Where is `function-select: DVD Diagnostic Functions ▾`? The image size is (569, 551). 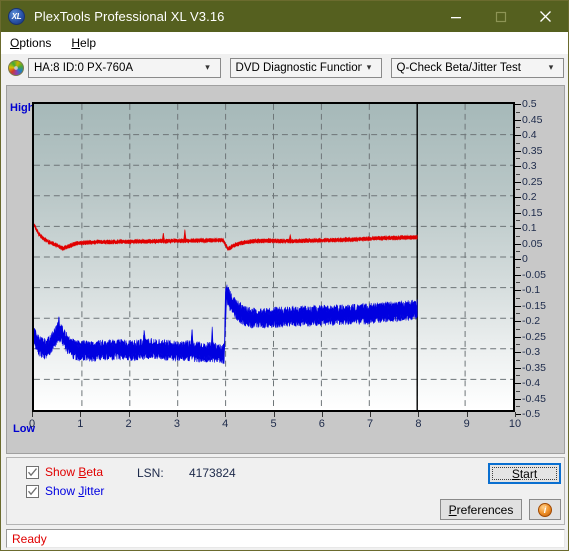
function-select: DVD Diagnostic Functions ▾ is located at coordinates (305, 67).